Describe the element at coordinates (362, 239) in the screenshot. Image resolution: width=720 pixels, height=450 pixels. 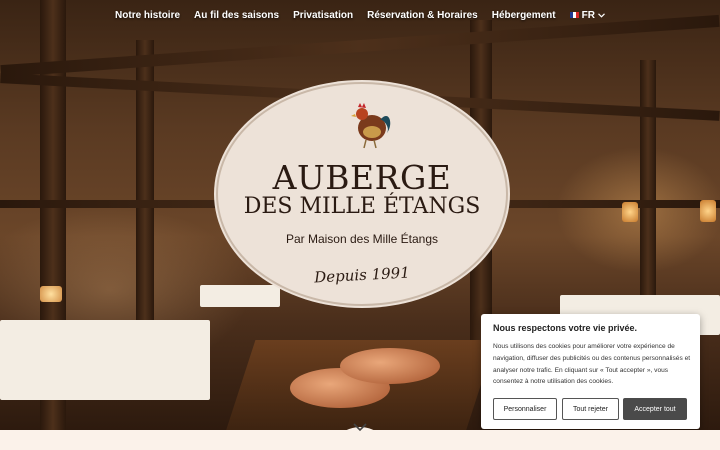
I see `logo-subtitle: Par Maison des Mille Étangs` at that location.